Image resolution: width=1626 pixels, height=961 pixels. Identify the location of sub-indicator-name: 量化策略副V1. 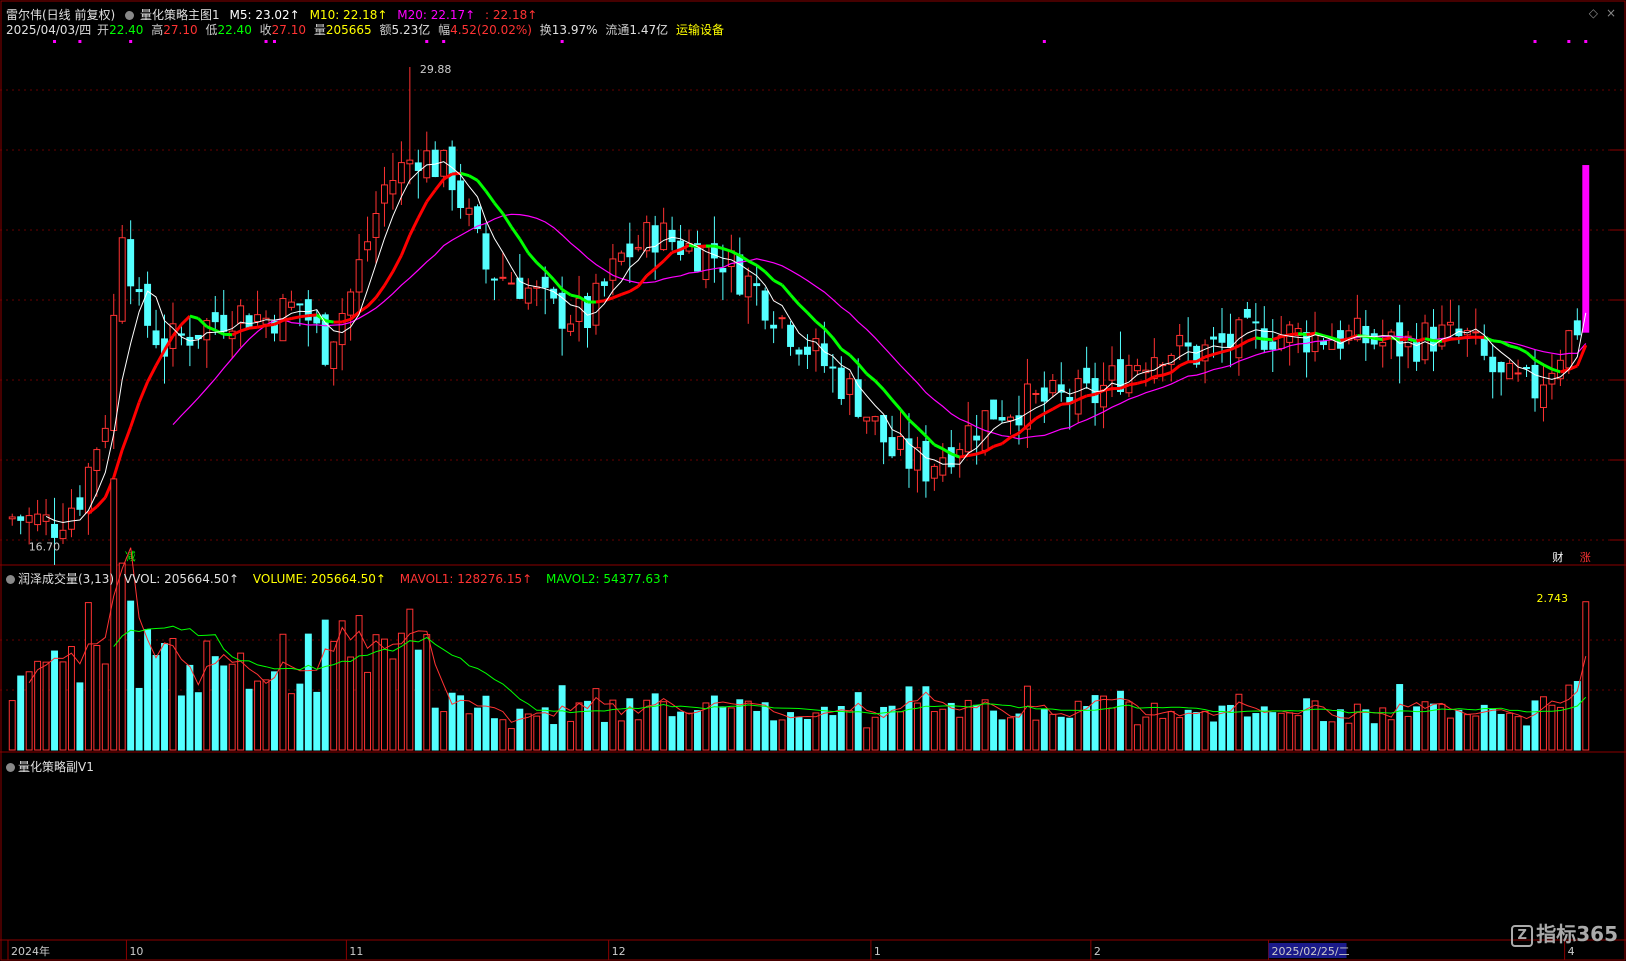
(56, 767).